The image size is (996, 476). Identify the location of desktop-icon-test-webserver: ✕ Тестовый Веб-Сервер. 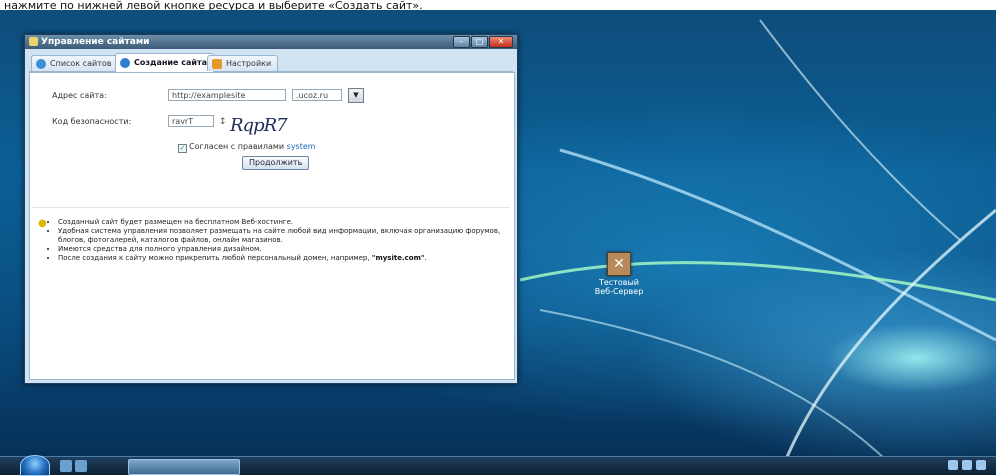
(619, 274).